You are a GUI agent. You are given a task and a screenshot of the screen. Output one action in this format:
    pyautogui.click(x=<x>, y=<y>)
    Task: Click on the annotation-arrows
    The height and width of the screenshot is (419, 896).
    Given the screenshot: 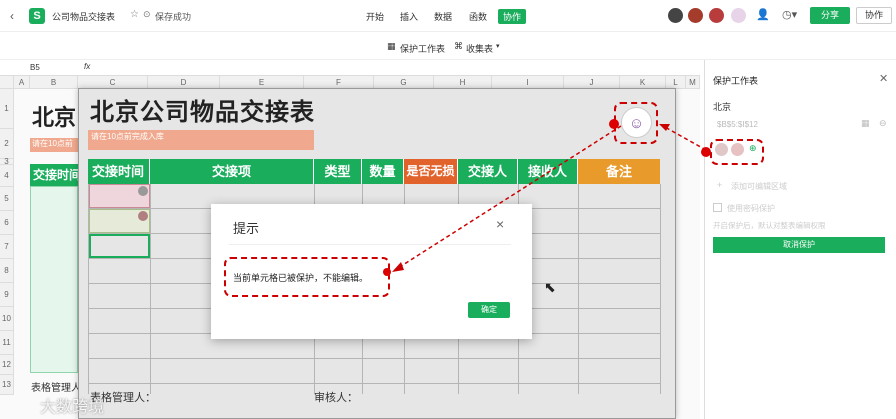 What is the action you would take?
    pyautogui.click(x=549, y=198)
    